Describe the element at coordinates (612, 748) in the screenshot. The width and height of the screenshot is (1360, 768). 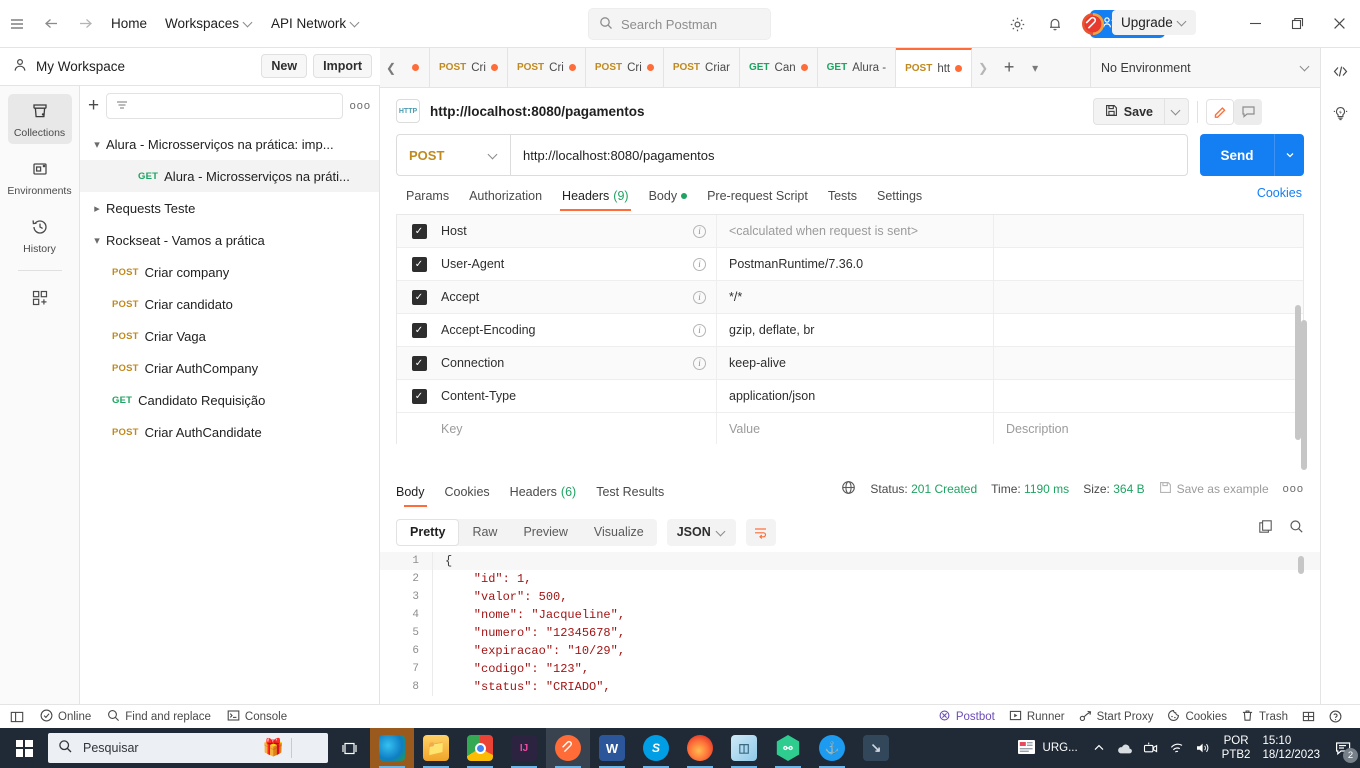
I see `taskbar-app-microsoft-word: W` at that location.